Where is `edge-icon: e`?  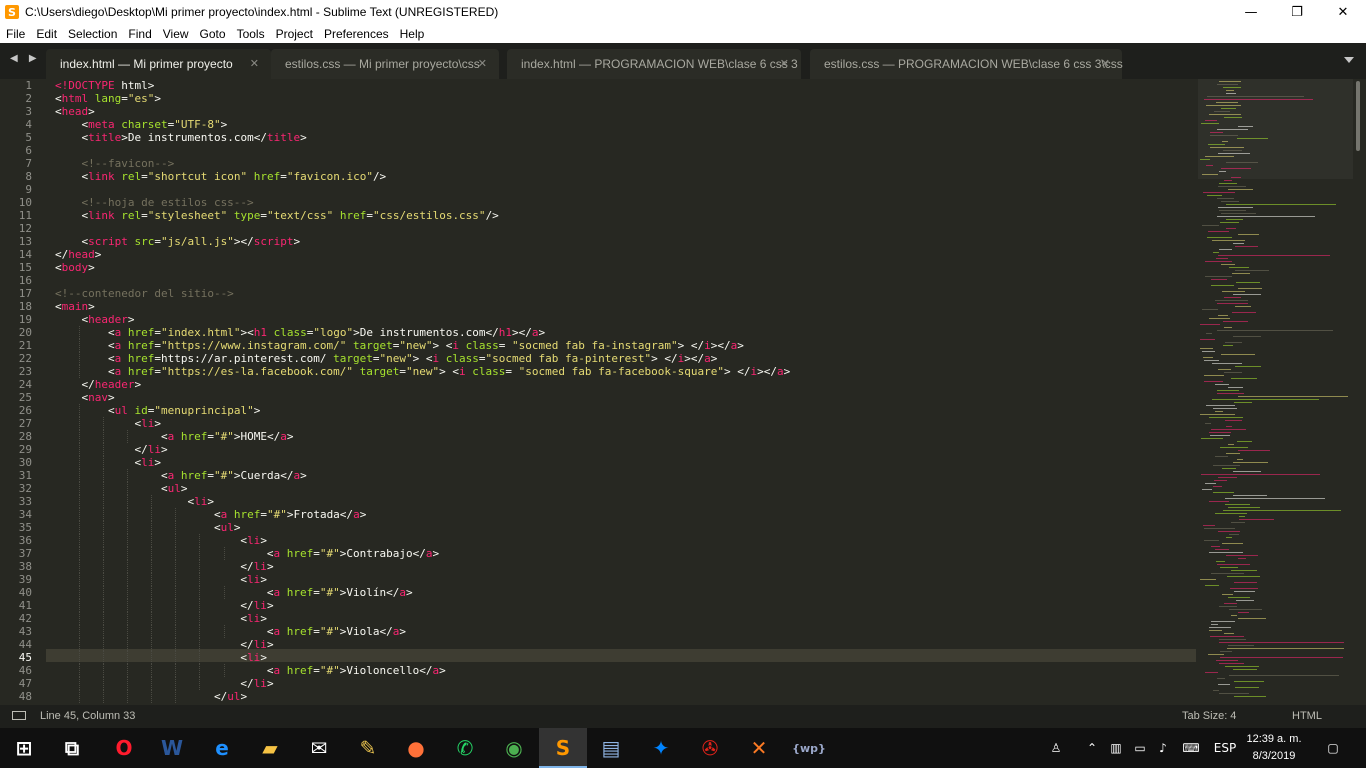
edge-icon: e is located at coordinates (222, 748).